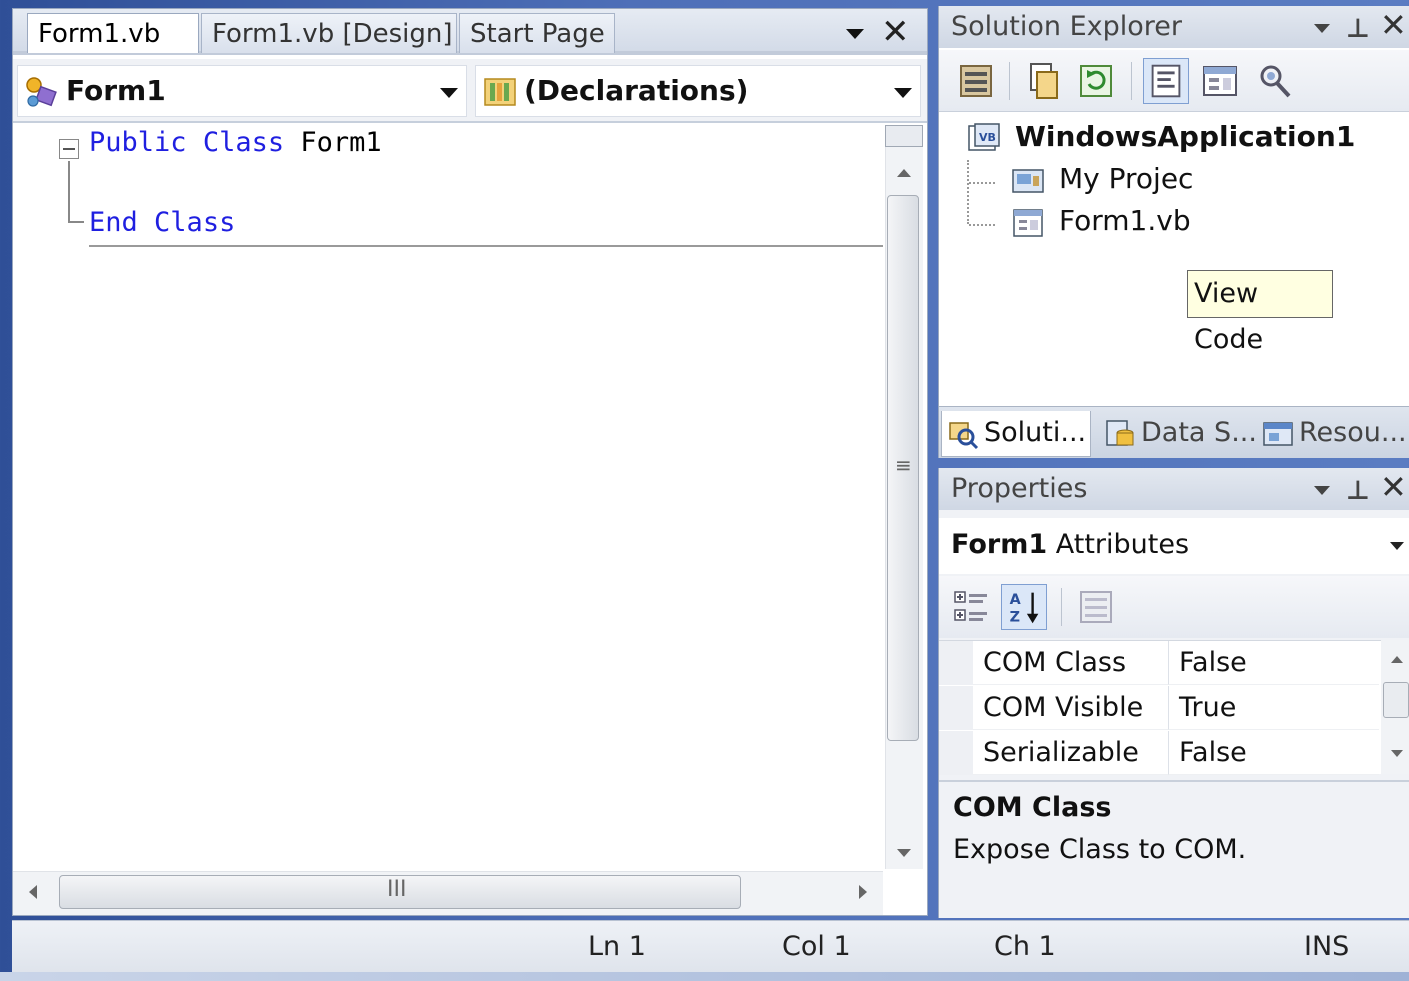  I want to click on class-icon, so click(41, 92).